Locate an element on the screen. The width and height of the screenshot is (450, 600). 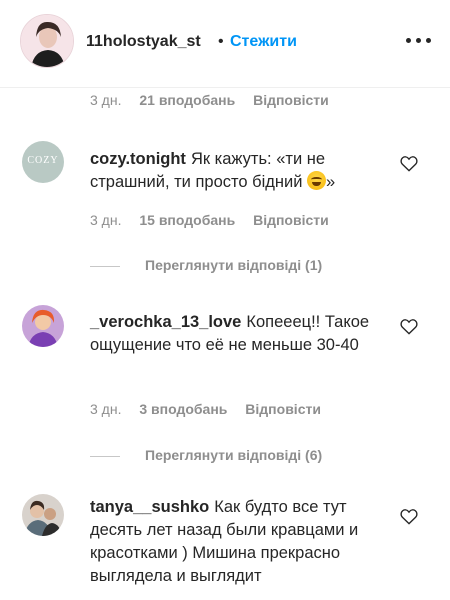
comment-likes: 3 вподобань is located at coordinates (183, 409).